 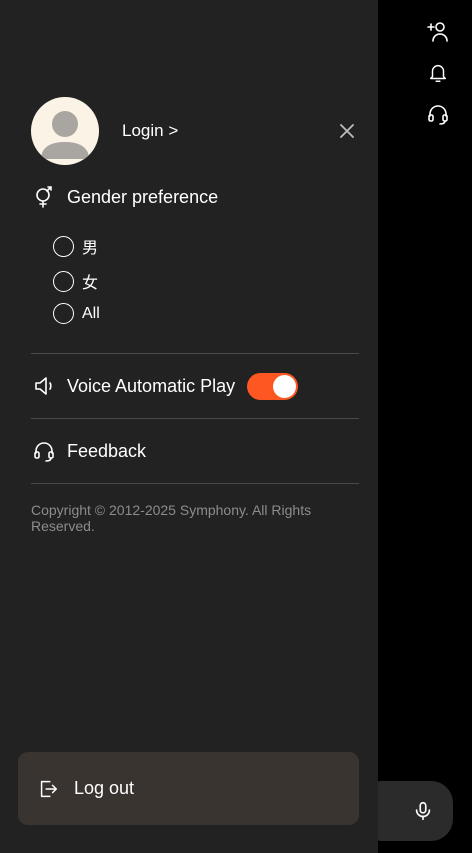 What do you see at coordinates (423, 811) in the screenshot?
I see `microphone-icon` at bounding box center [423, 811].